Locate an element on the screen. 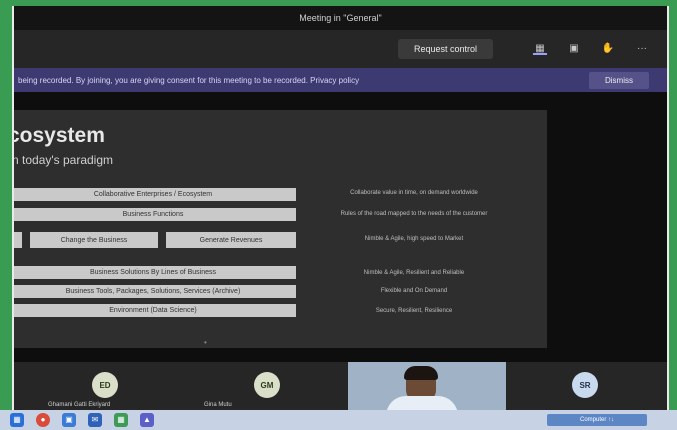  chat-icon: ▣ is located at coordinates (574, 49).